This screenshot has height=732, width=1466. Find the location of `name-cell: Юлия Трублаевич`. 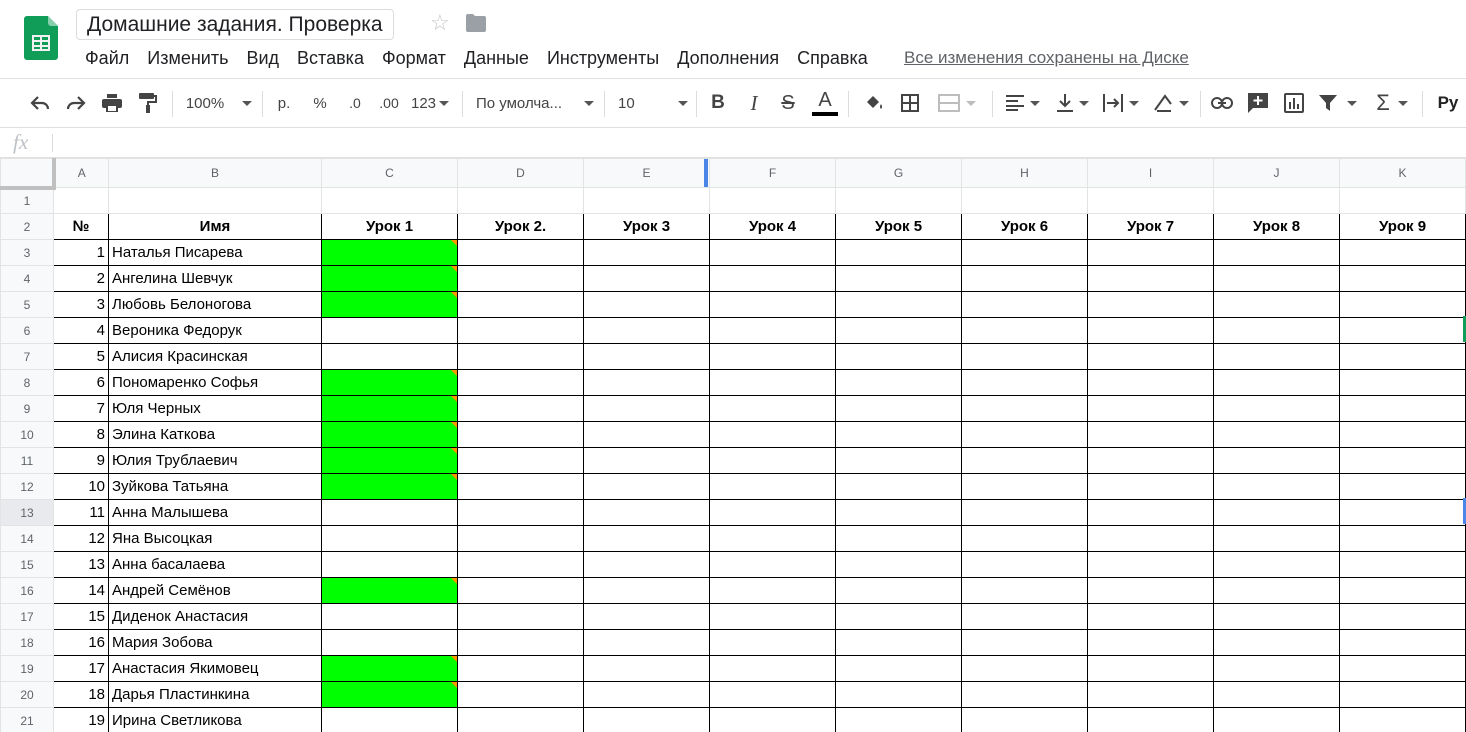

name-cell: Юлия Трублаевич is located at coordinates (215, 460).